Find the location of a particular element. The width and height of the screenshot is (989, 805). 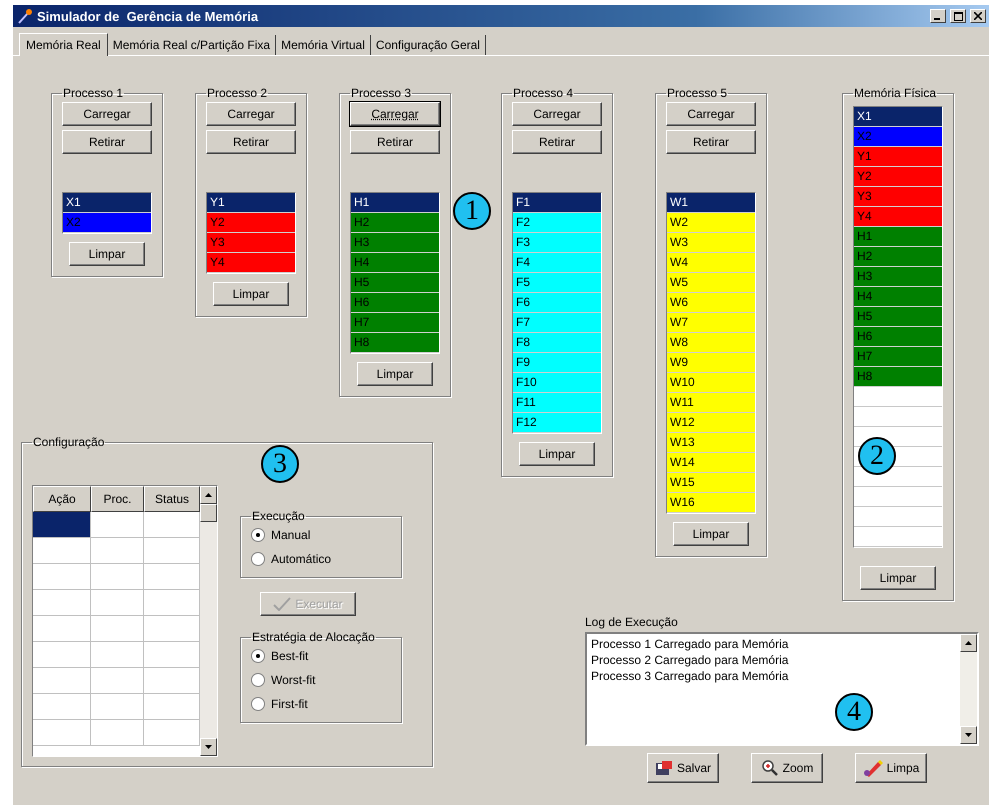

column-header: Proc. is located at coordinates (117, 499).